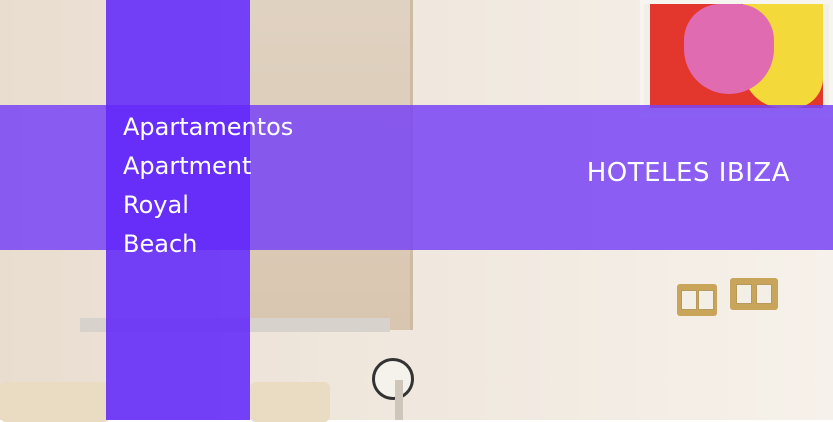 The width and height of the screenshot is (833, 422). What do you see at coordinates (160, 244) in the screenshot?
I see `title-line-4: Beach` at bounding box center [160, 244].